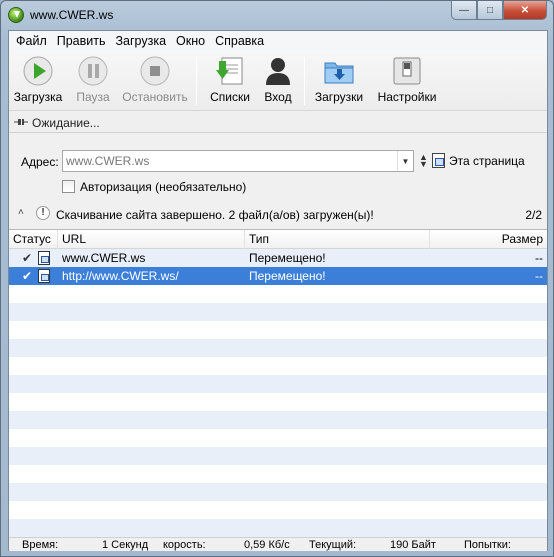 This screenshot has height=557, width=554. I want to click on window-title: www.CWER.ws, so click(72, 15).